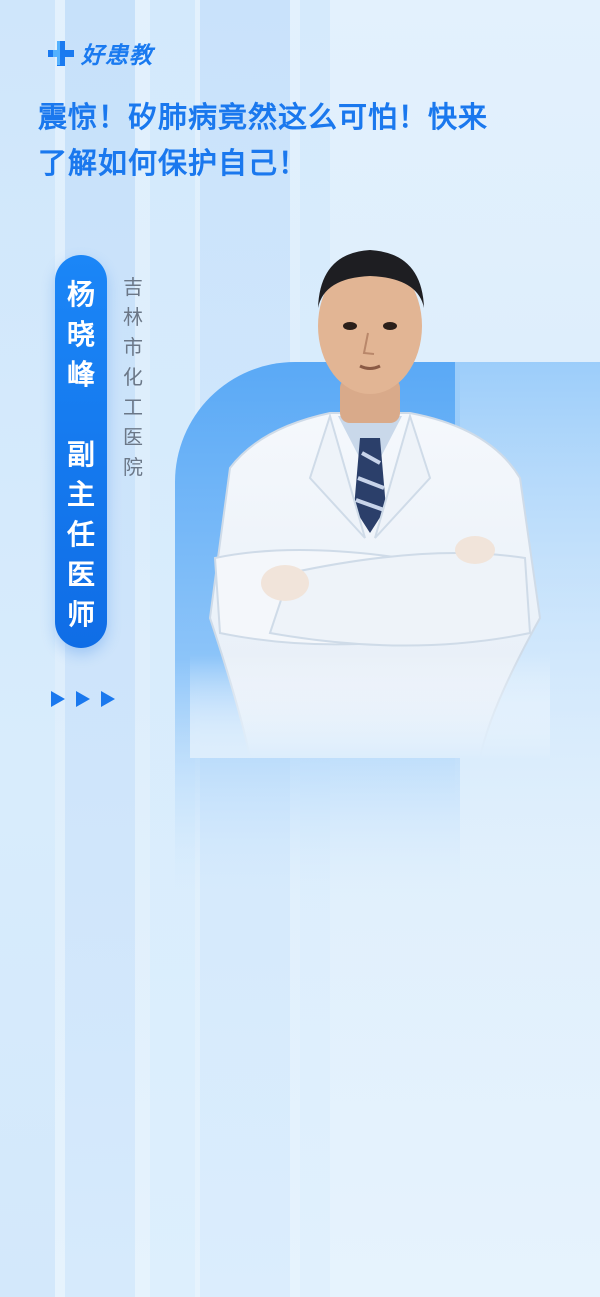 The height and width of the screenshot is (1297, 600). Describe the element at coordinates (80, 574) in the screenshot. I see `title-char: 医` at that location.